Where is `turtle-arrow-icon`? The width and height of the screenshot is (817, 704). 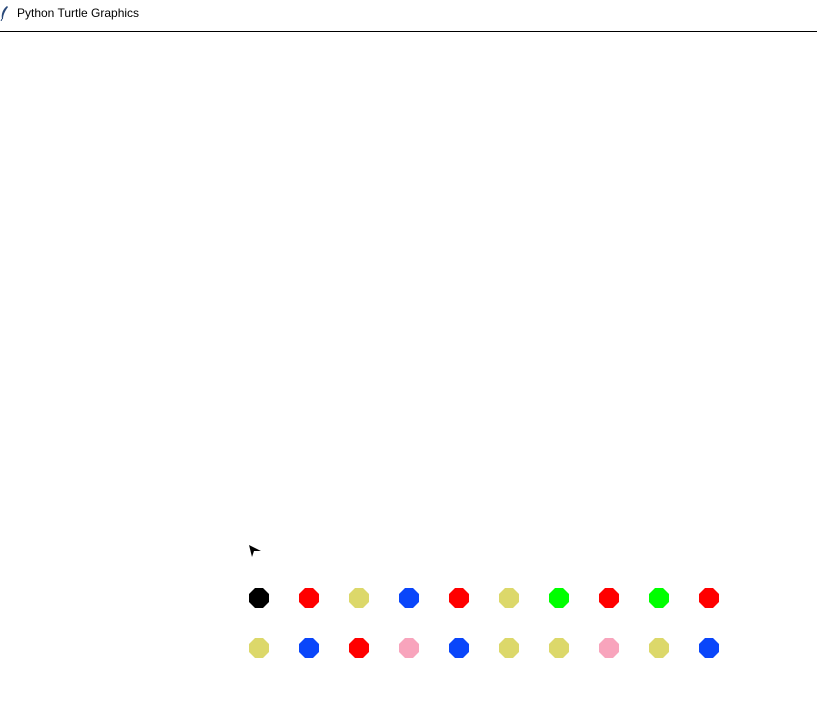 turtle-arrow-icon is located at coordinates (255, 551).